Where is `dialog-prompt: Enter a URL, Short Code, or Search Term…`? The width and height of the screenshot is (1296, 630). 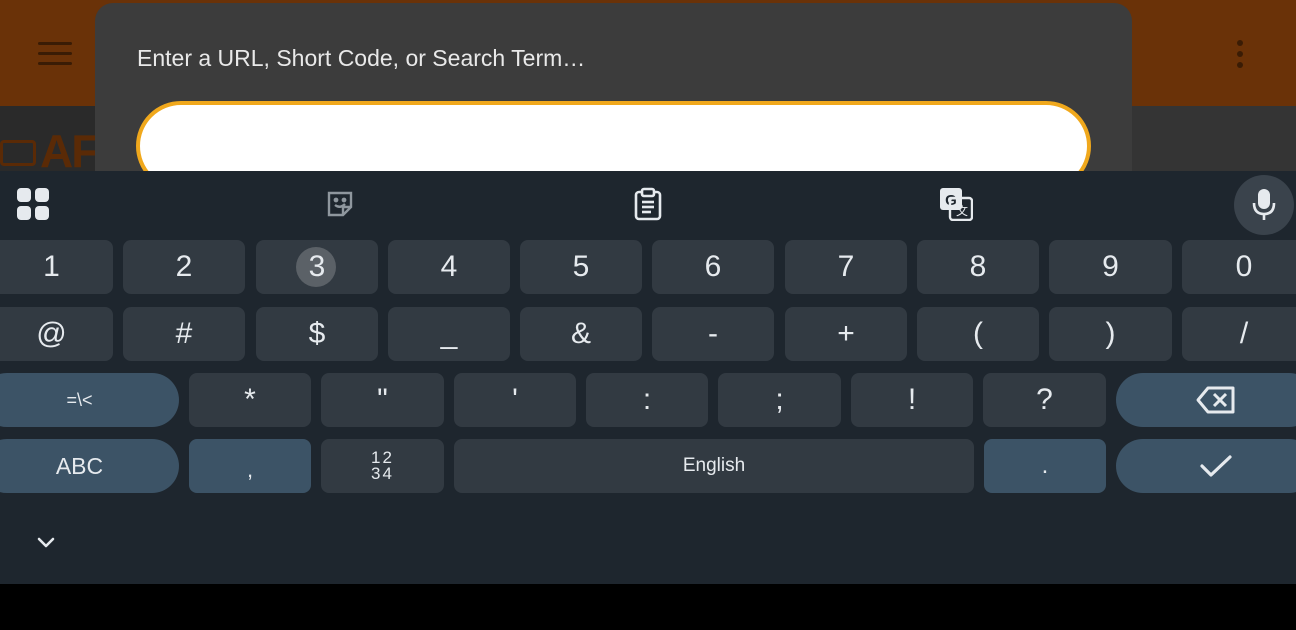 dialog-prompt: Enter a URL, Short Code, or Search Term… is located at coordinates (361, 58).